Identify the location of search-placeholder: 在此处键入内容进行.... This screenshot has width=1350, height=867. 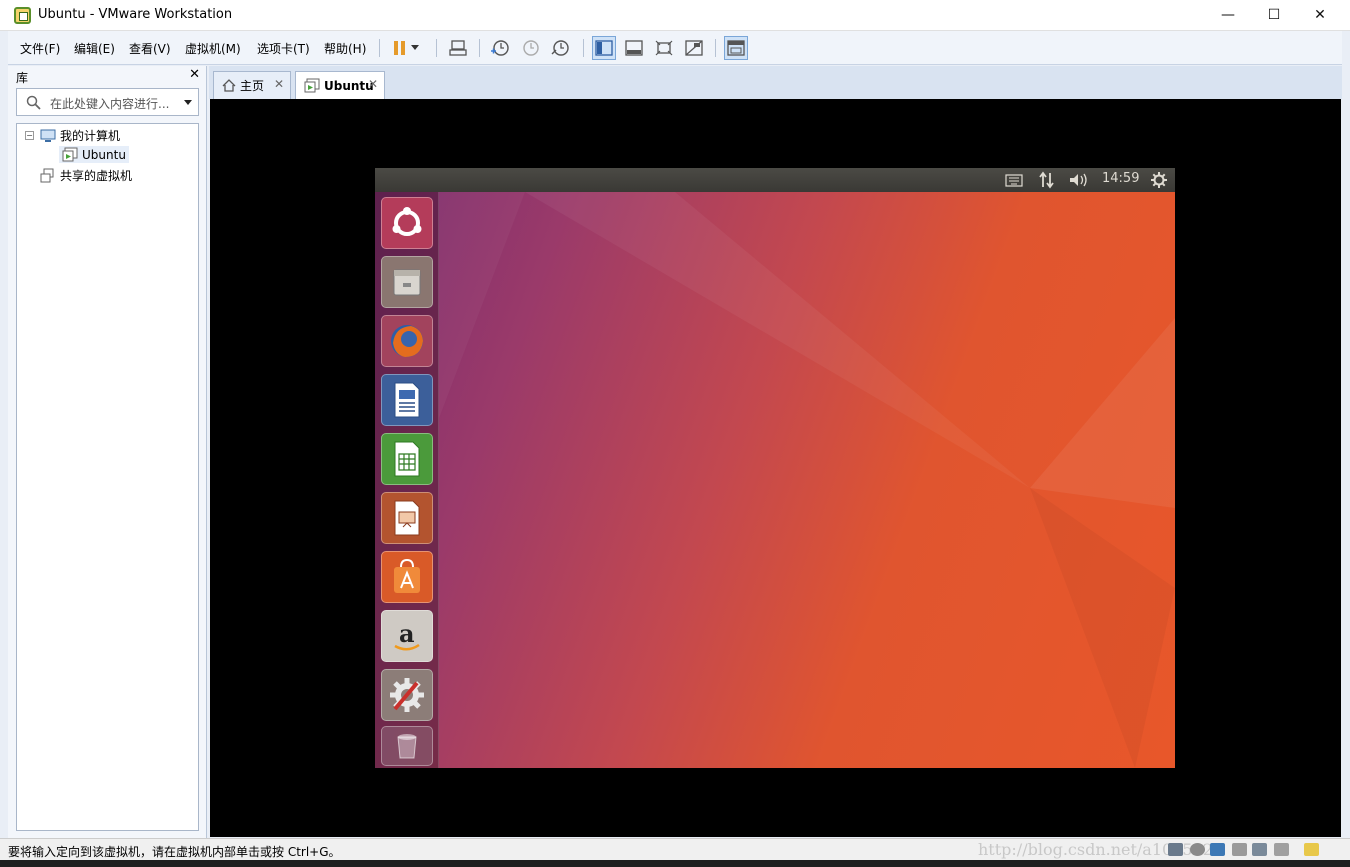
(110, 104).